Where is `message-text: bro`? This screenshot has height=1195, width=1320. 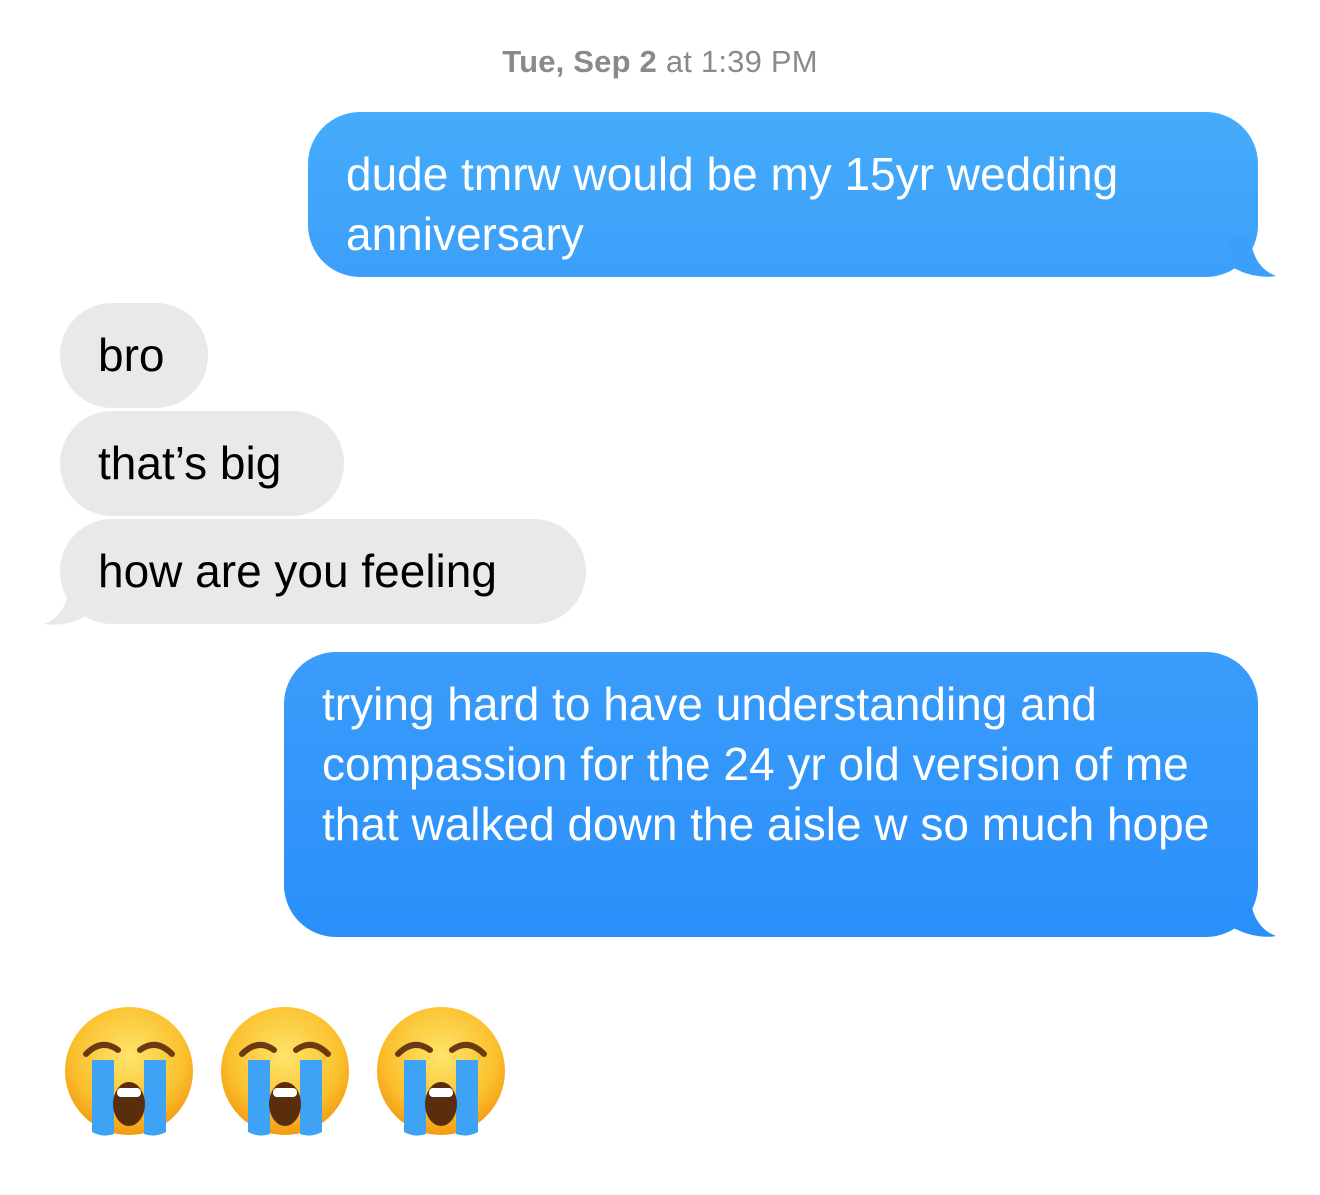 message-text: bro is located at coordinates (131, 355).